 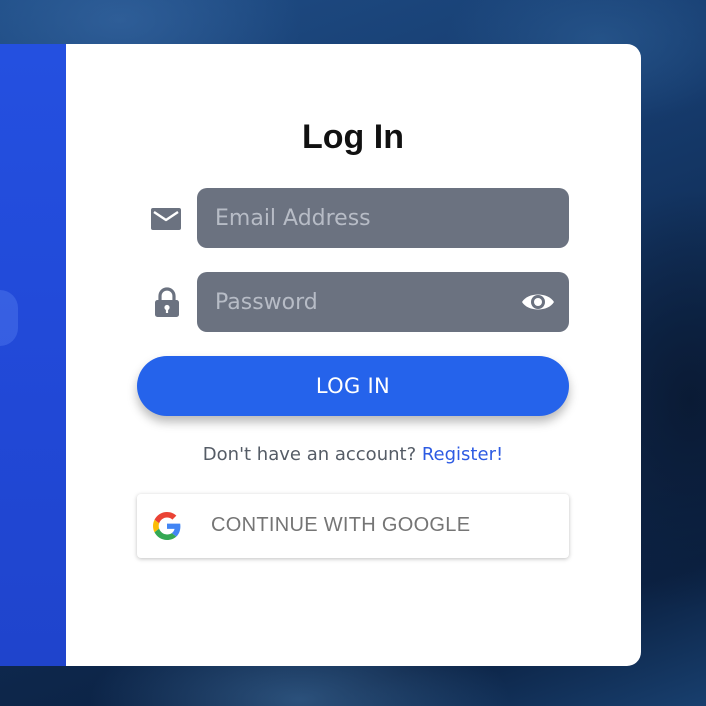 I want to click on envelope-icon, so click(x=166, y=219).